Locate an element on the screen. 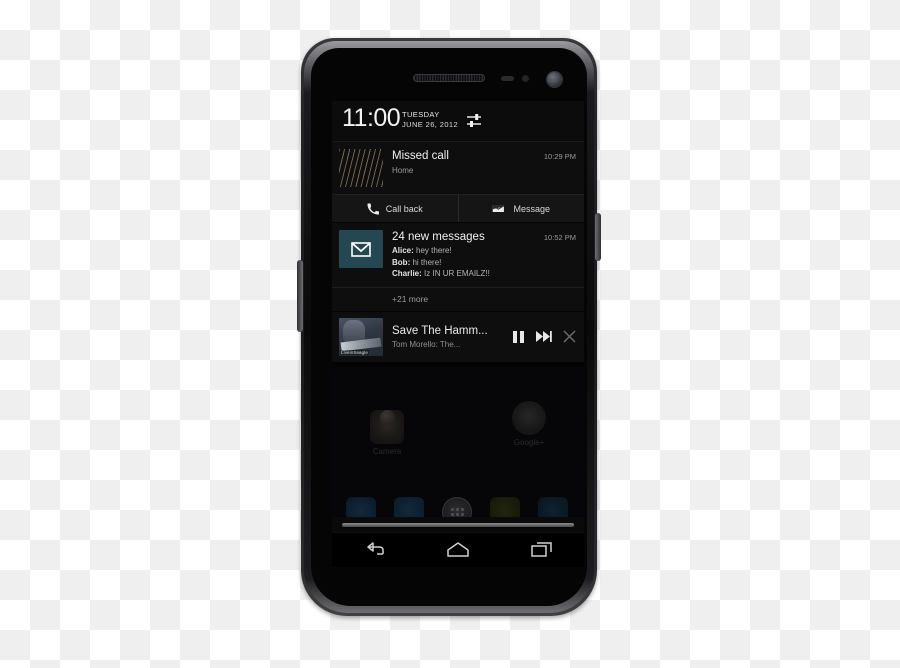  gmail-title-row: 24 new messages 10:52 PM is located at coordinates (484, 237).